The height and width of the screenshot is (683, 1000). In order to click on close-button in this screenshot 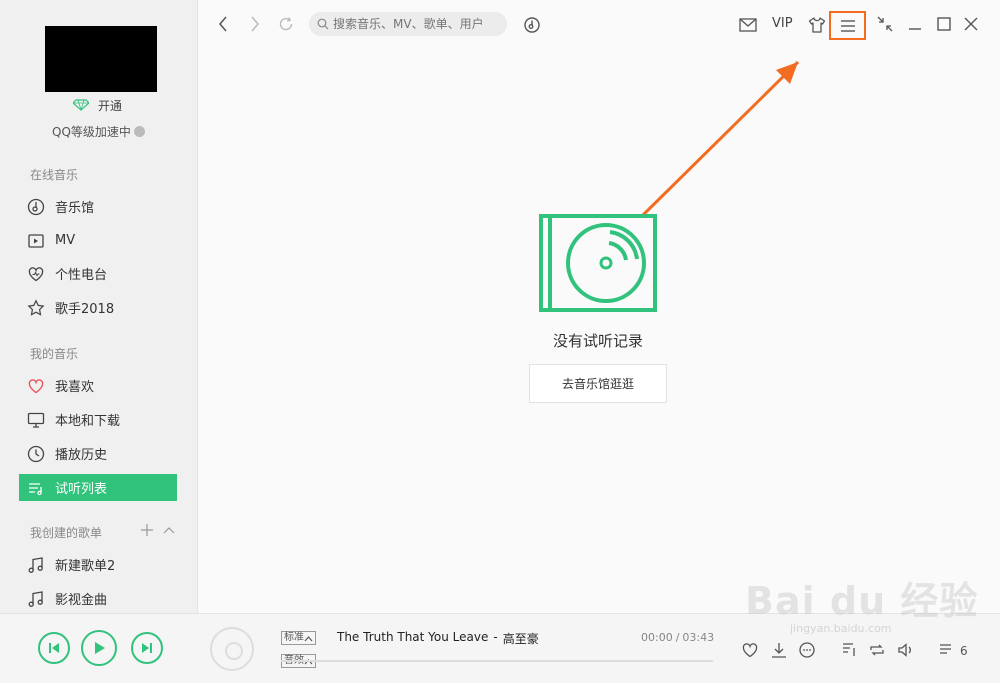, I will do `click(971, 24)`.